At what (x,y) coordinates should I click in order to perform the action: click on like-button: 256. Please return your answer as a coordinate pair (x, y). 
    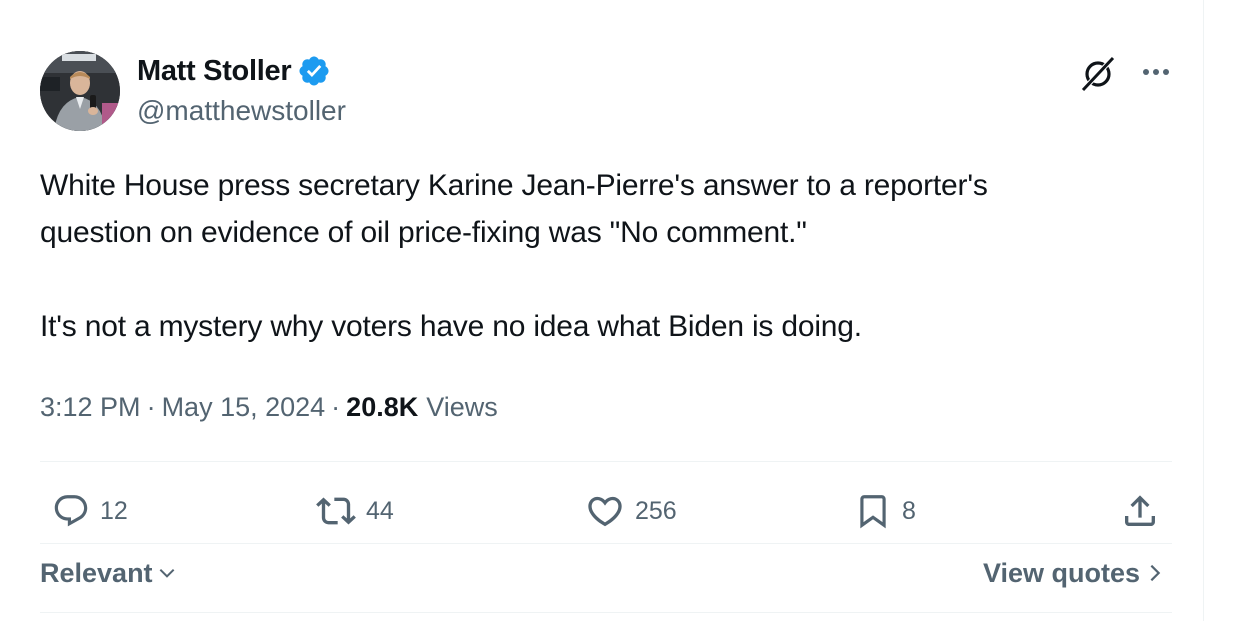
    Looking at the image, I should click on (631, 511).